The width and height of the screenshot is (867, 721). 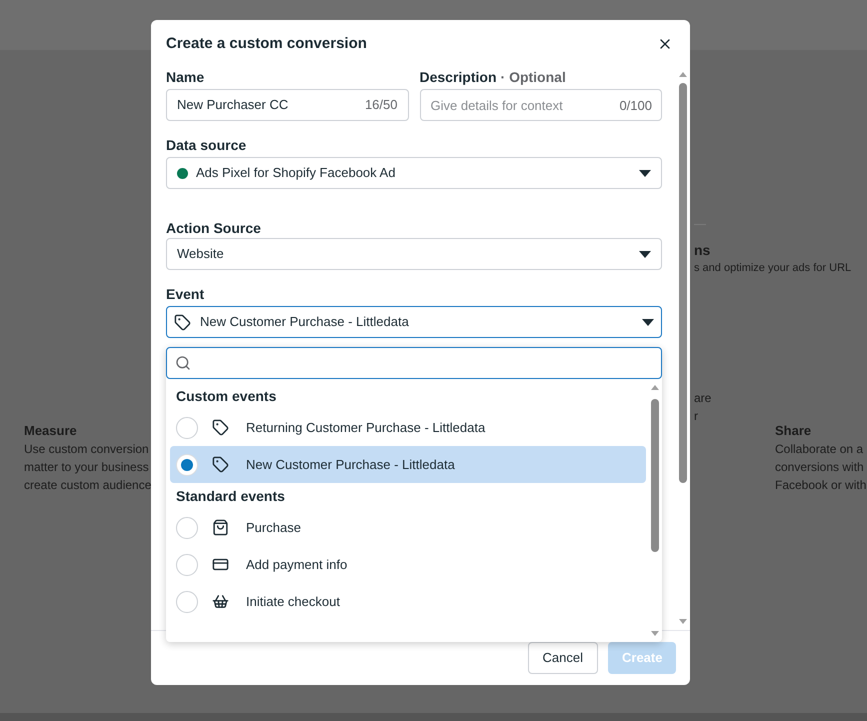 What do you see at coordinates (206, 145) in the screenshot?
I see `field-label: Data source` at bounding box center [206, 145].